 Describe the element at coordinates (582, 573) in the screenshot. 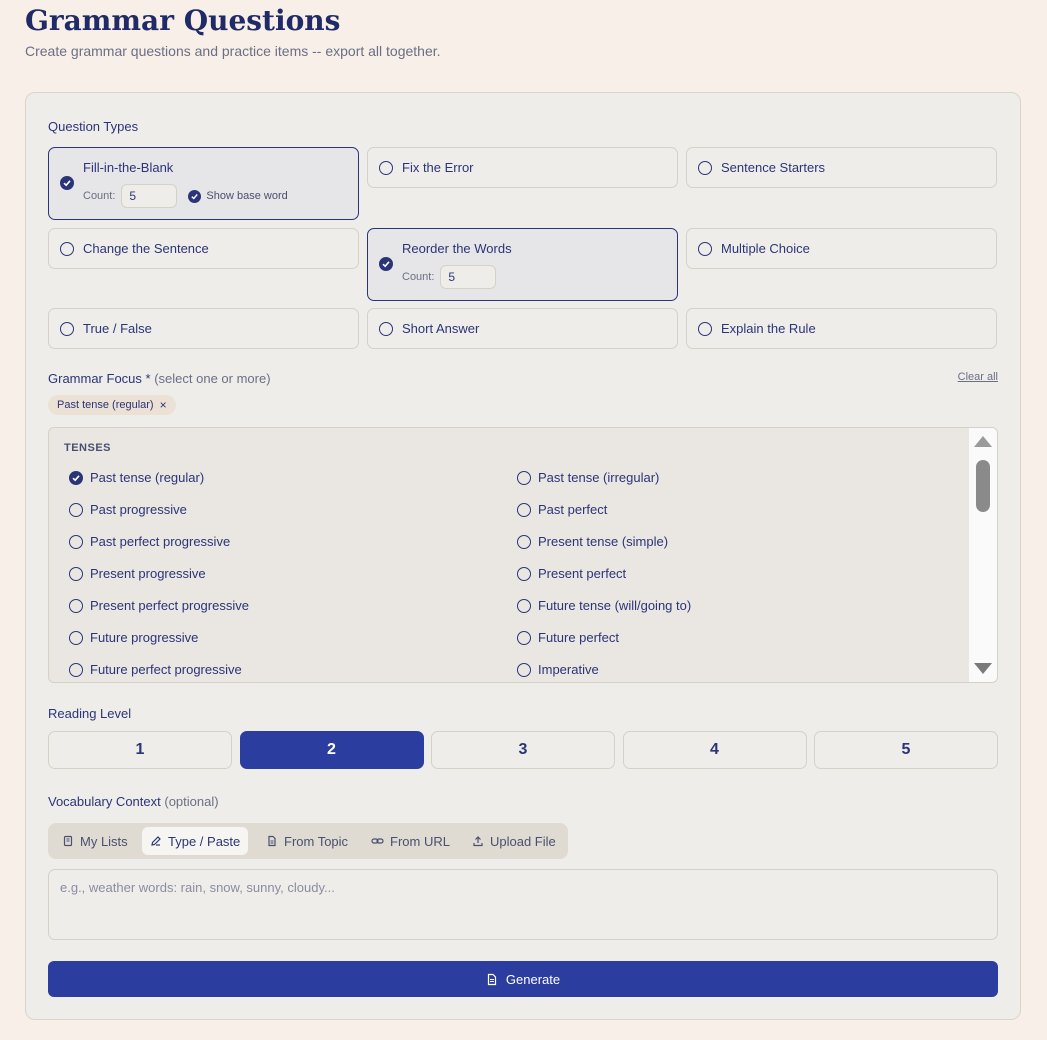

I see `focus-option-label: Present perfect` at that location.